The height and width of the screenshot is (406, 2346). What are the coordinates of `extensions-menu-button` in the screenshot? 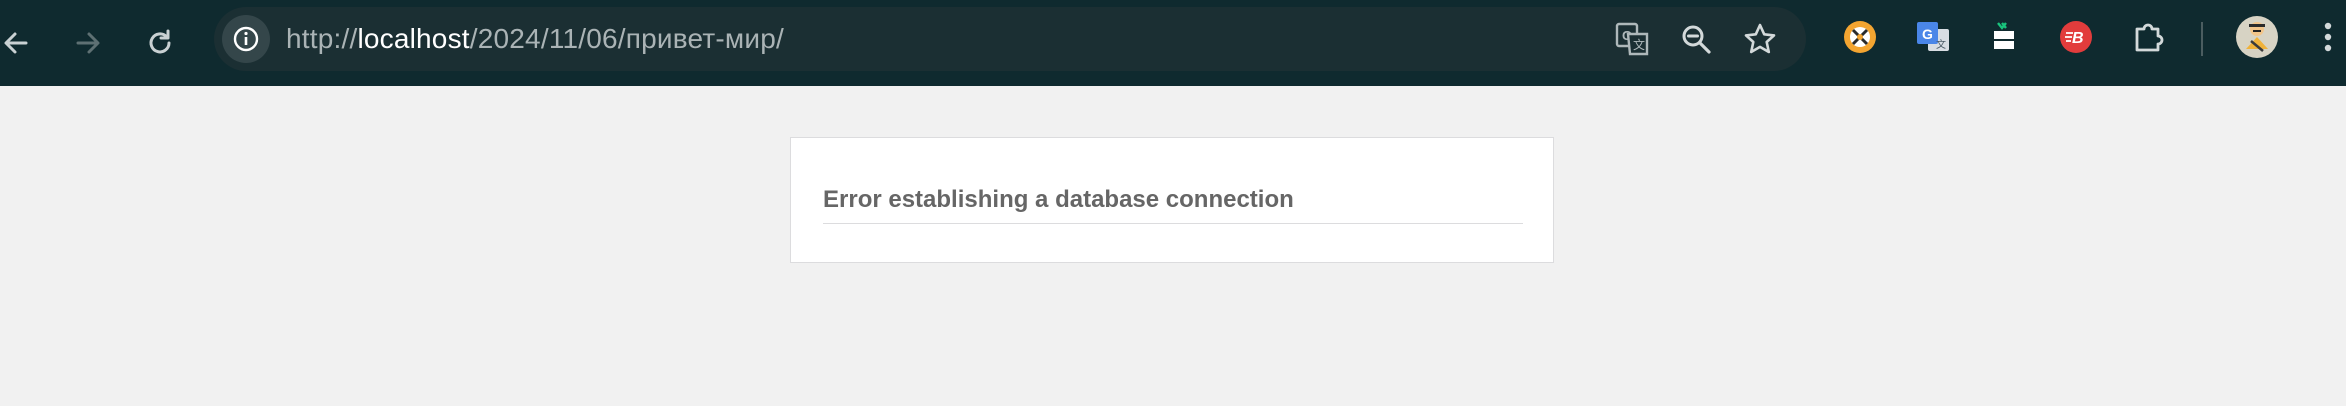 It's located at (2149, 37).